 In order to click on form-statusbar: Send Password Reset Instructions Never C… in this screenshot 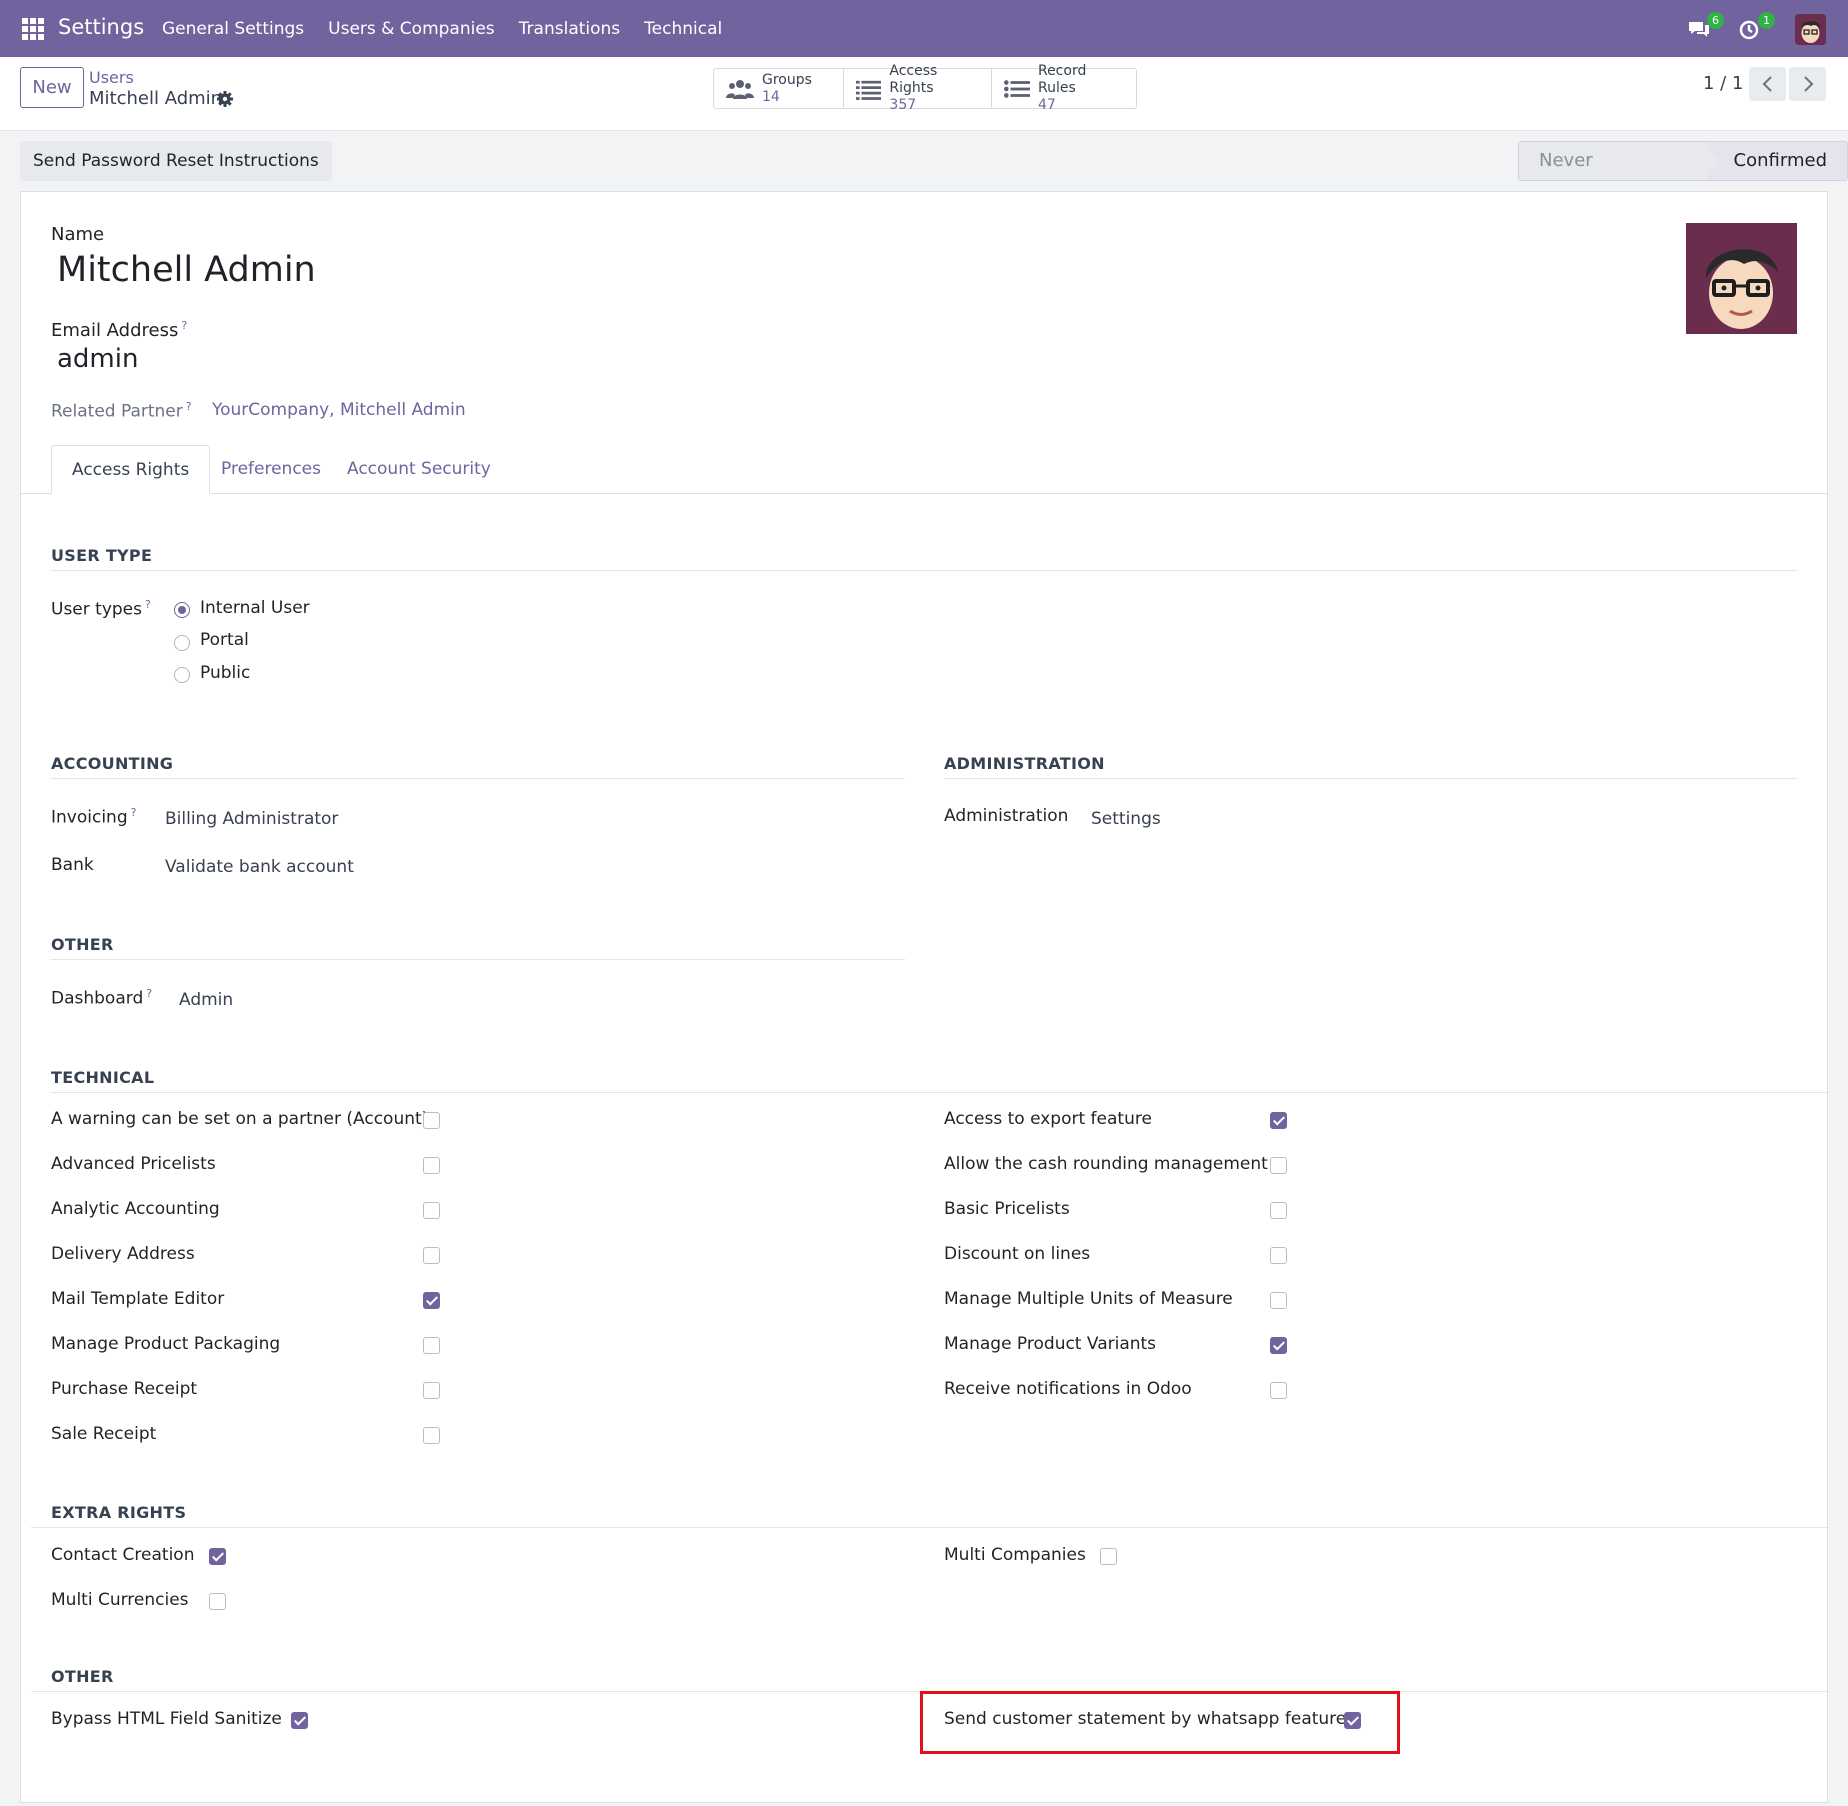, I will do `click(924, 161)`.